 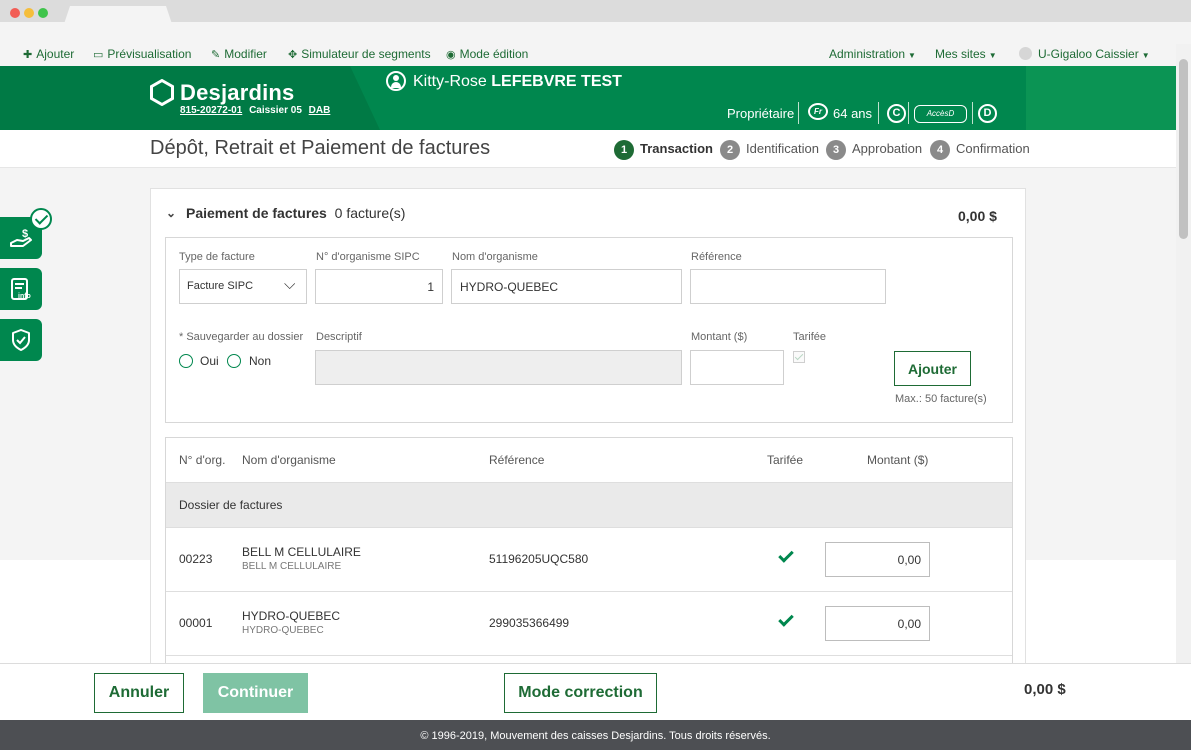 I want to click on row-divider, so click(x=589, y=655).